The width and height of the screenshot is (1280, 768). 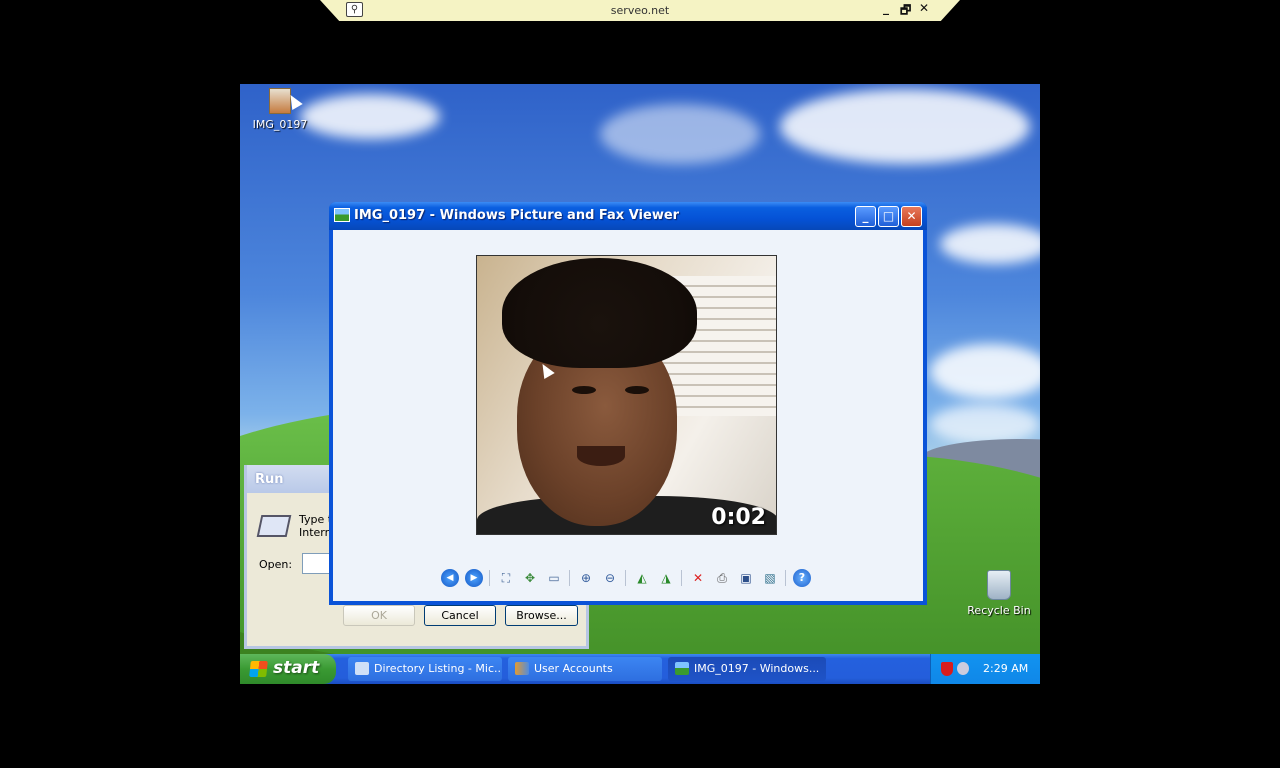 I want to click on ie-page-icon, so click(x=362, y=668).